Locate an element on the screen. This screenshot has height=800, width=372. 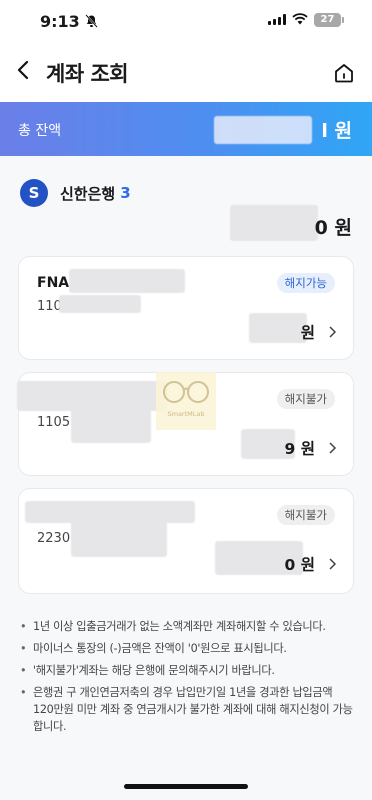
glasses-icon is located at coordinates (186, 392).